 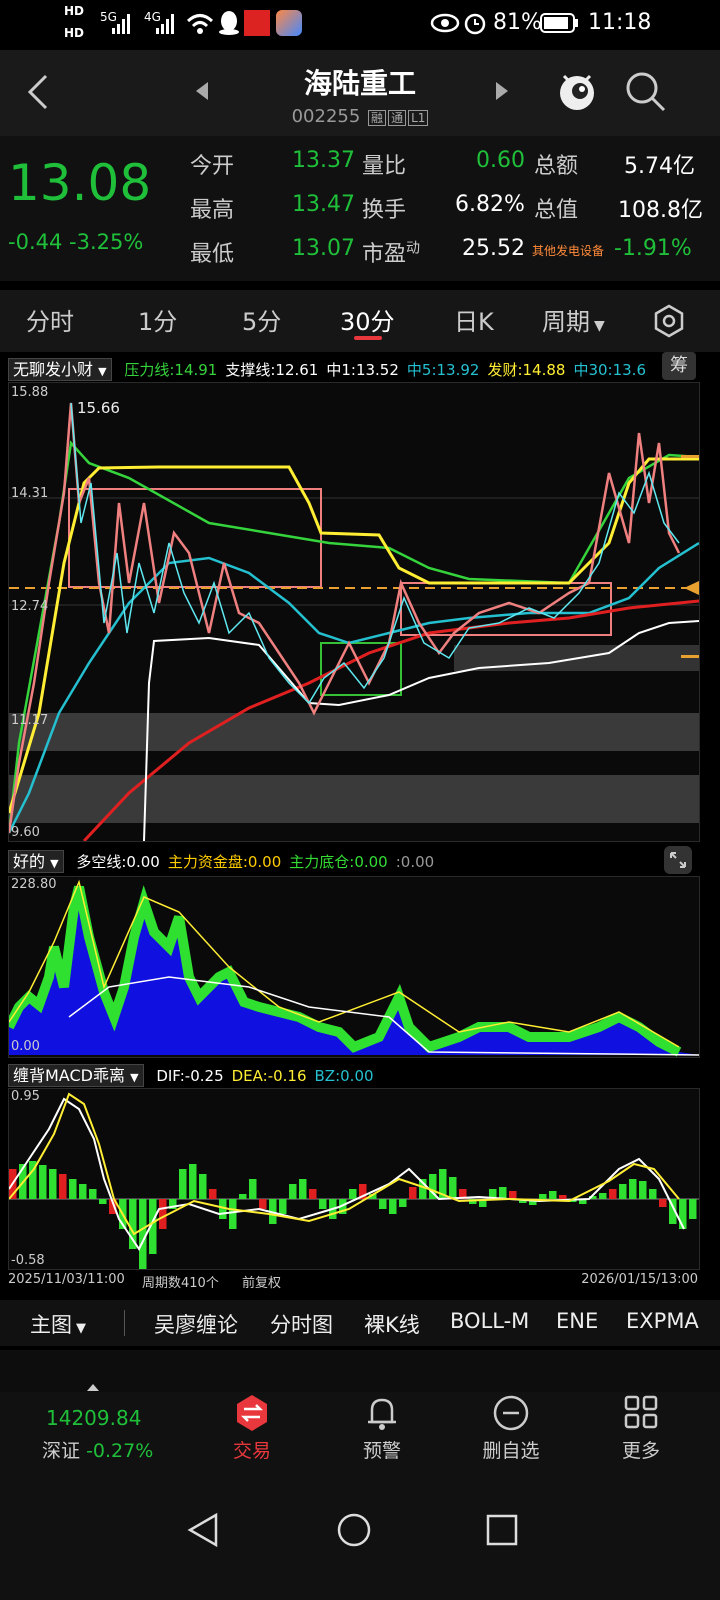 What do you see at coordinates (653, 248) in the screenshot?
I see `sector-change: -1.91%` at bounding box center [653, 248].